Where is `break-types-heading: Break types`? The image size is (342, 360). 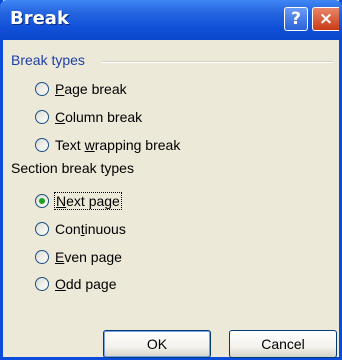
break-types-heading: Break types is located at coordinates (48, 60).